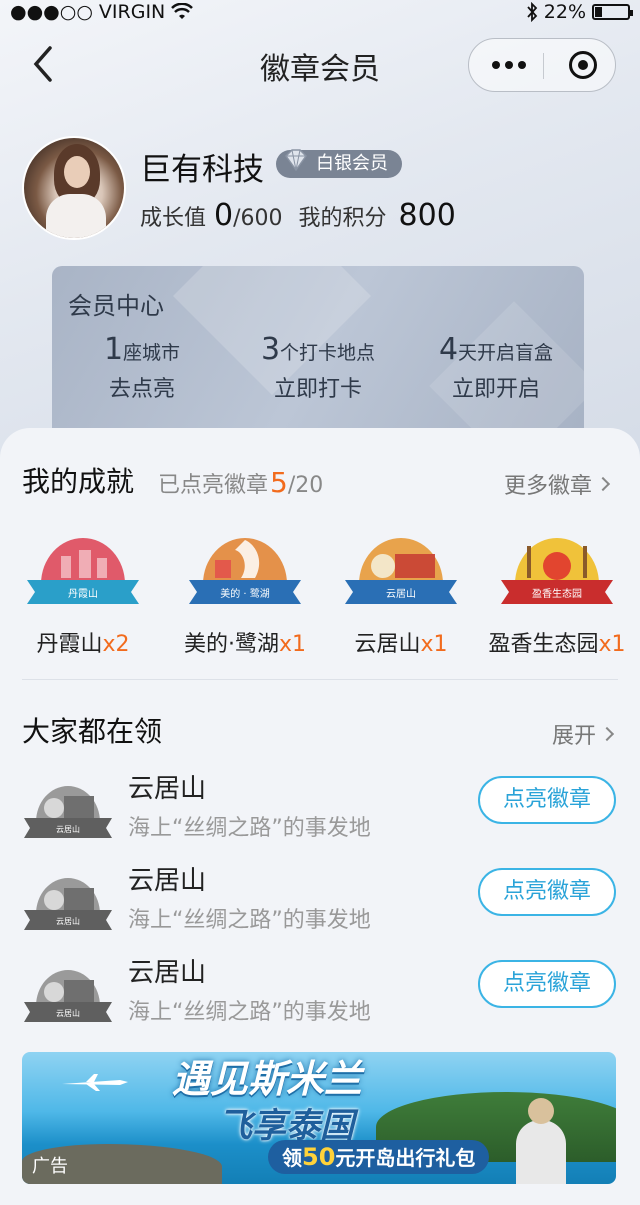 The height and width of the screenshot is (1205, 640). I want to click on points-value: 800, so click(427, 215).